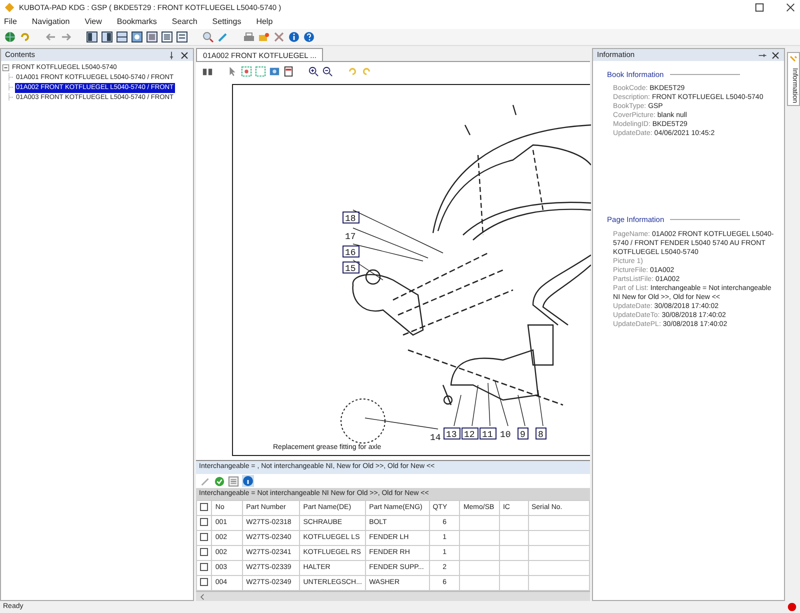 The height and width of the screenshot is (613, 800). I want to click on menu-item: Bookmarks, so click(136, 22).